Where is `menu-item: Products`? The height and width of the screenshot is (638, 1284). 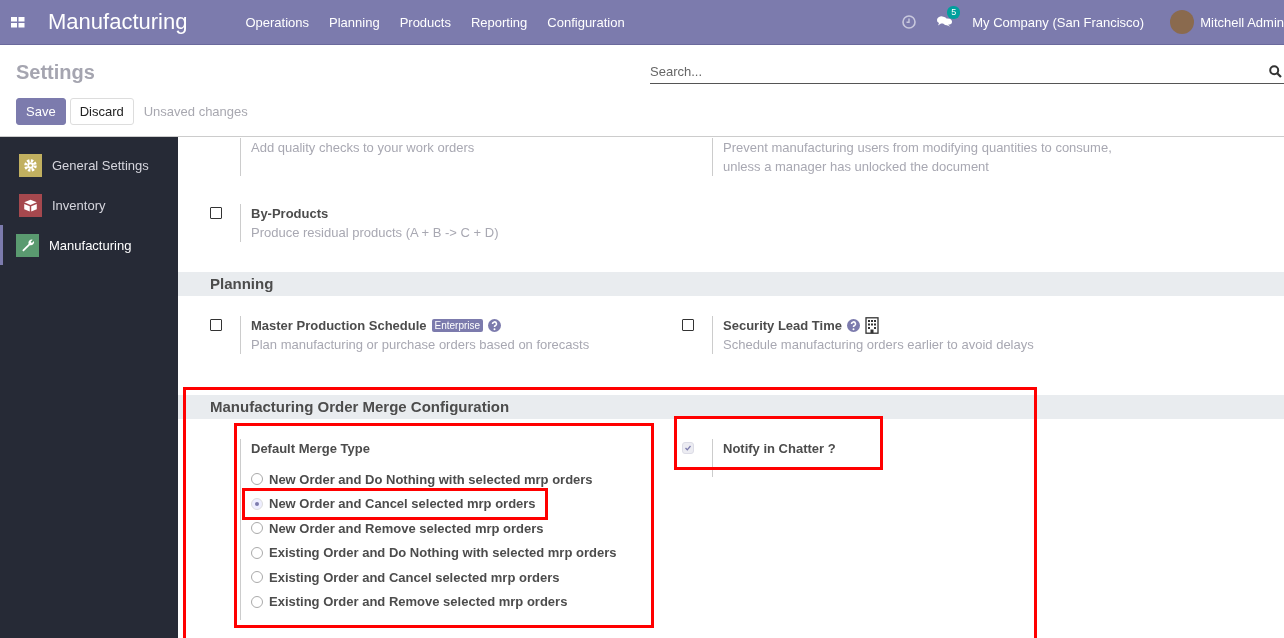
menu-item: Products is located at coordinates (425, 22).